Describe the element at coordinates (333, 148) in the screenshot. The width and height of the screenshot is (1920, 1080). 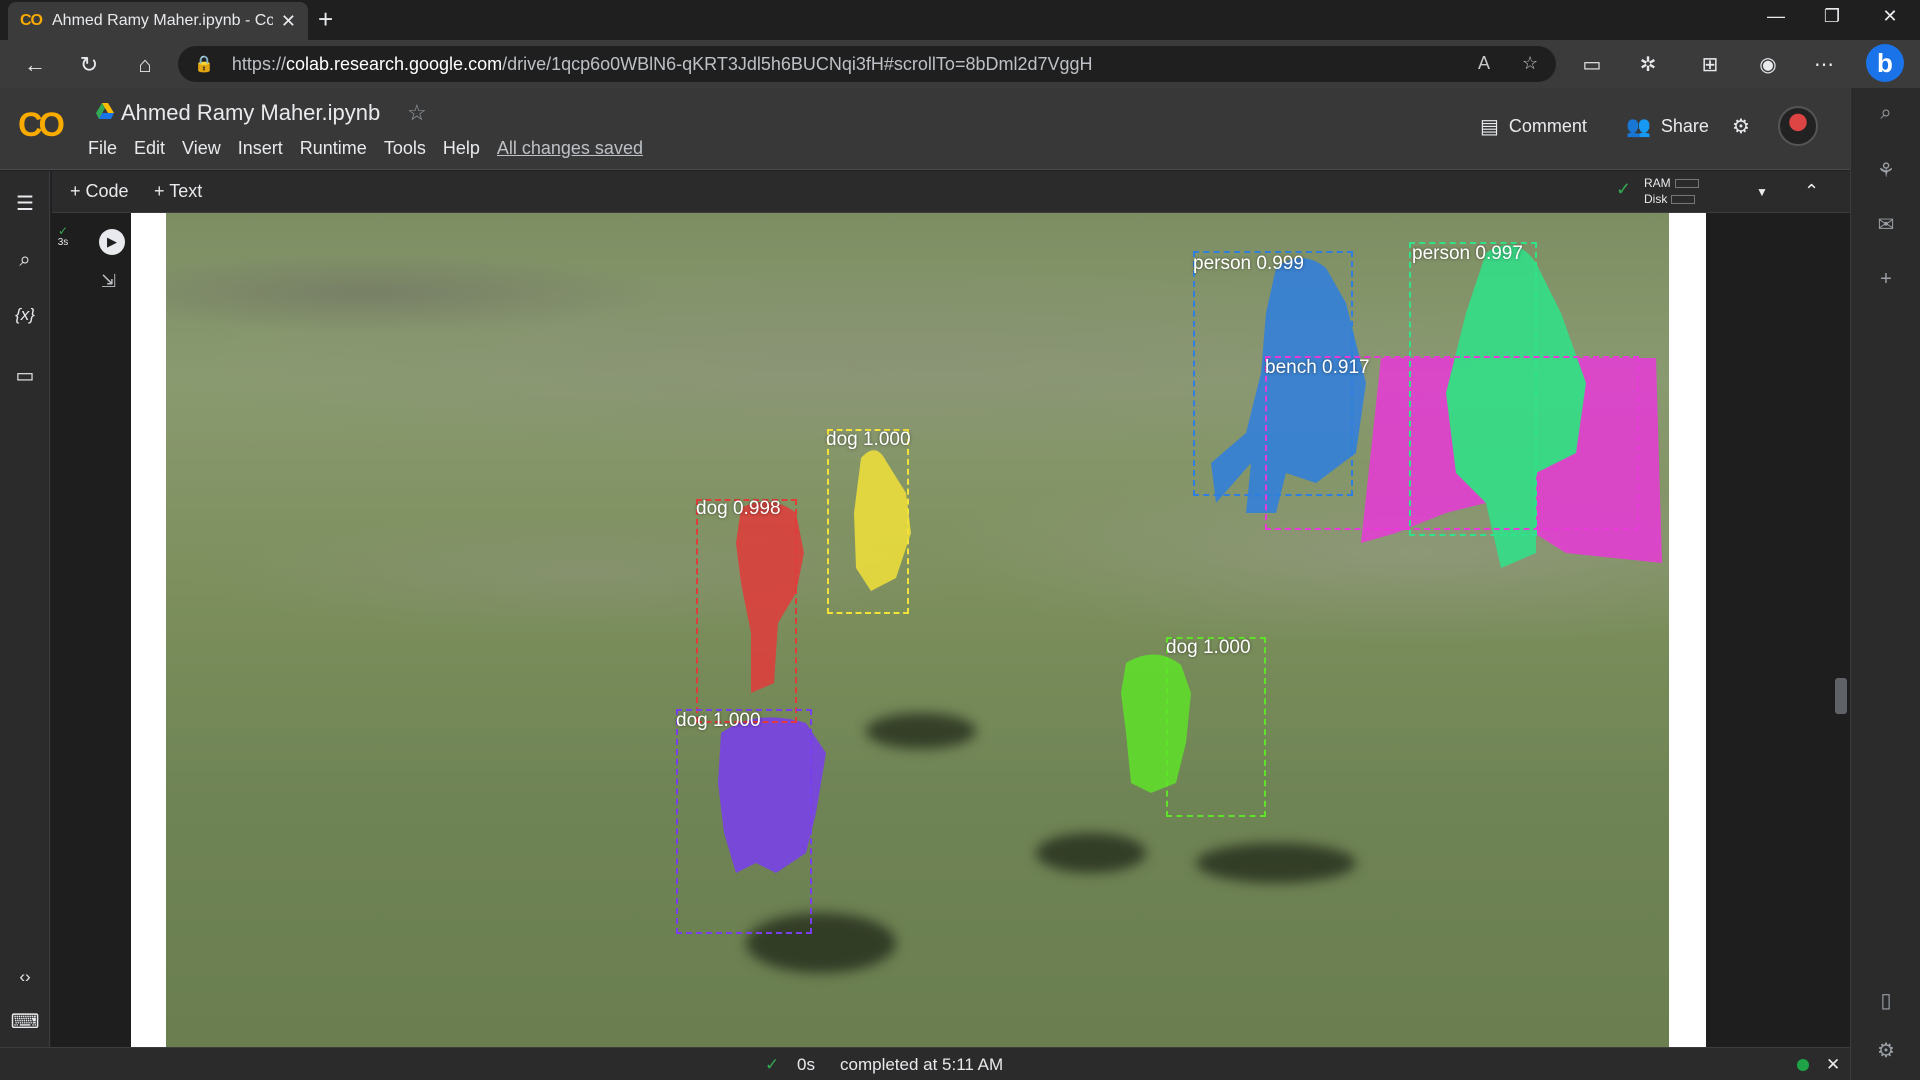
I see `menu-runtime: Runtime` at that location.